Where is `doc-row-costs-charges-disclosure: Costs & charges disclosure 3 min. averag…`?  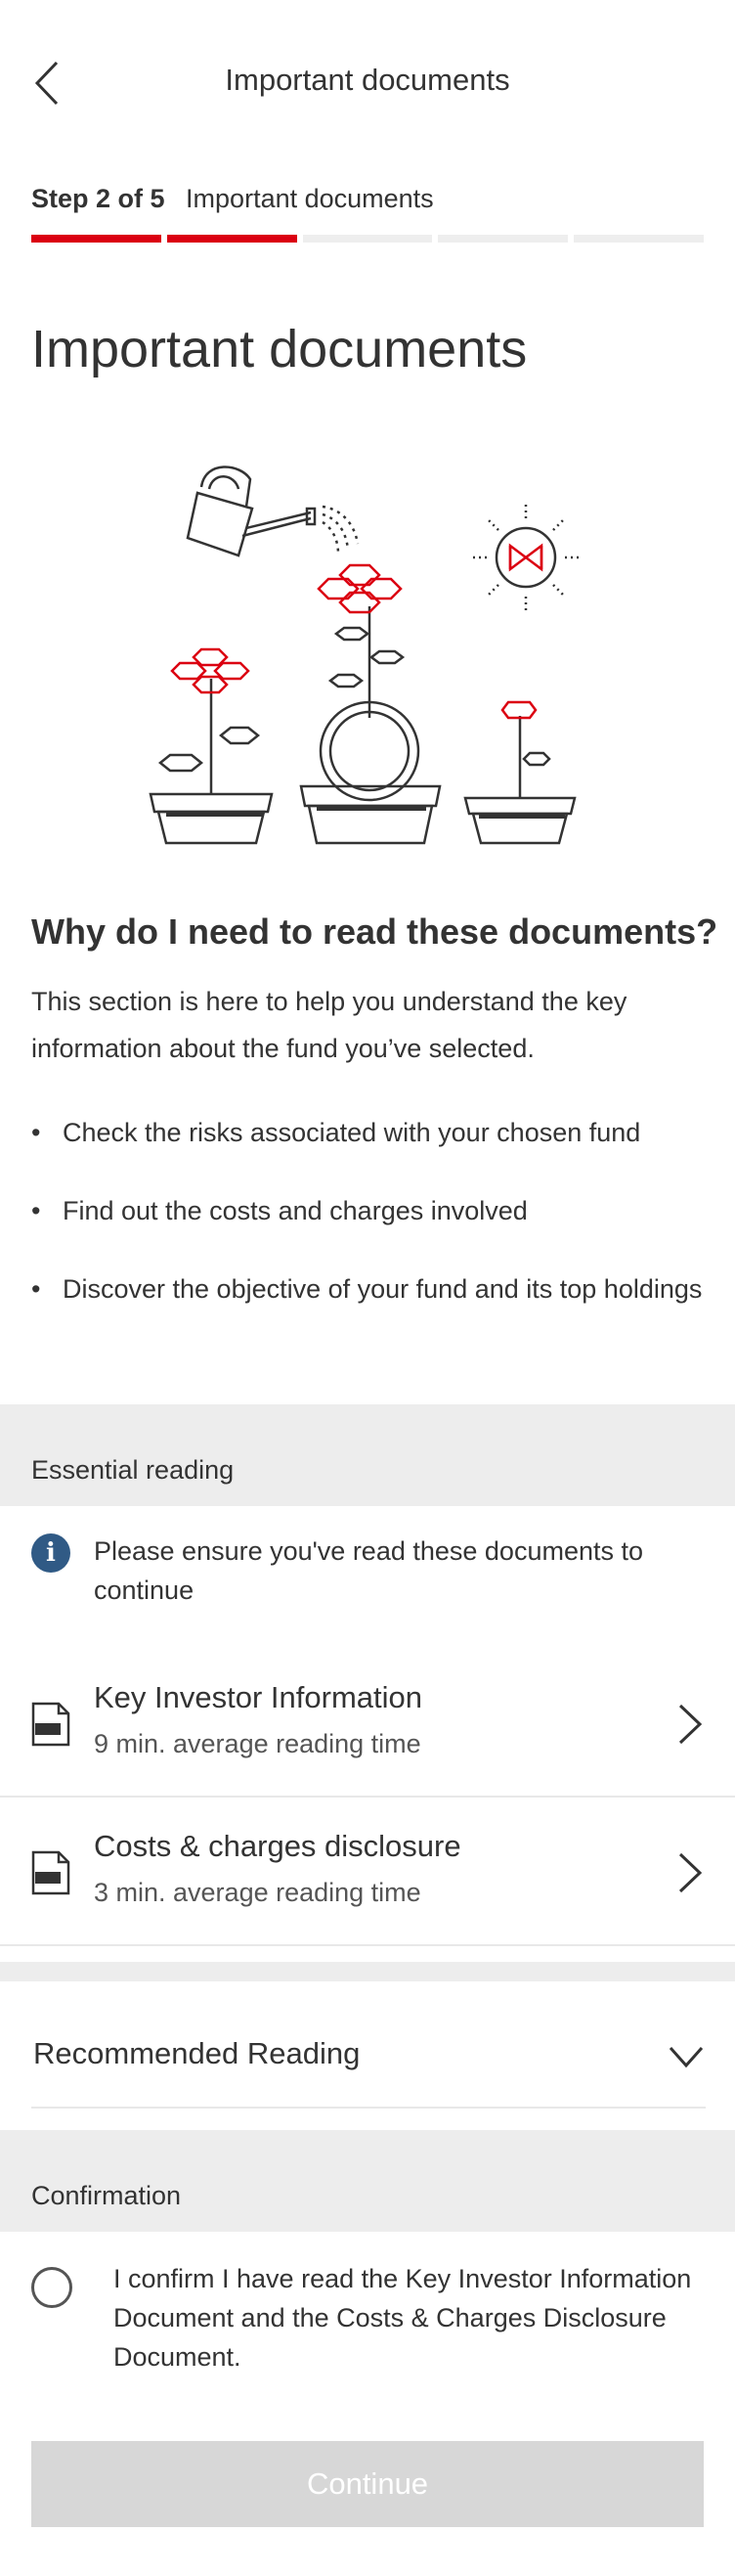 doc-row-costs-charges-disclosure: Costs & charges disclosure 3 min. averag… is located at coordinates (367, 1872).